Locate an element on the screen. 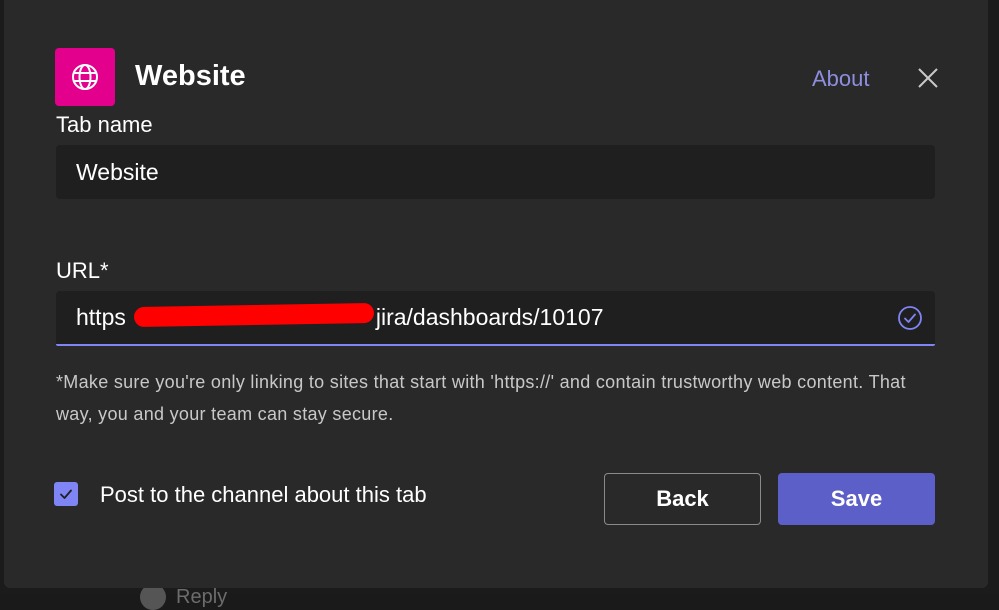 This screenshot has width=999, height=610. url-value: https jira/dashboards/10107 is located at coordinates (340, 316).